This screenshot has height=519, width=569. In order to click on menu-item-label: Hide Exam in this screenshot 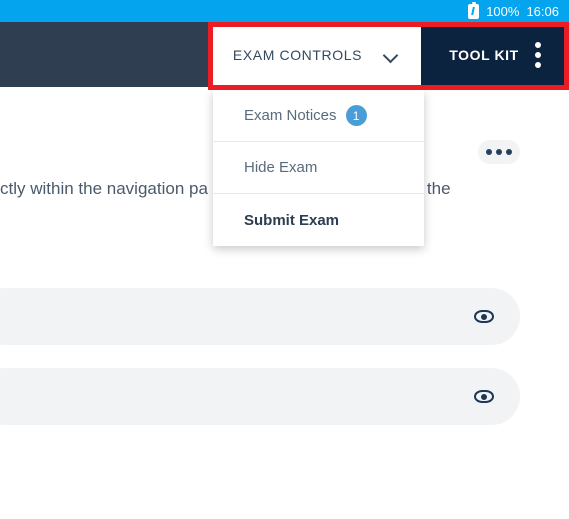, I will do `click(281, 167)`.